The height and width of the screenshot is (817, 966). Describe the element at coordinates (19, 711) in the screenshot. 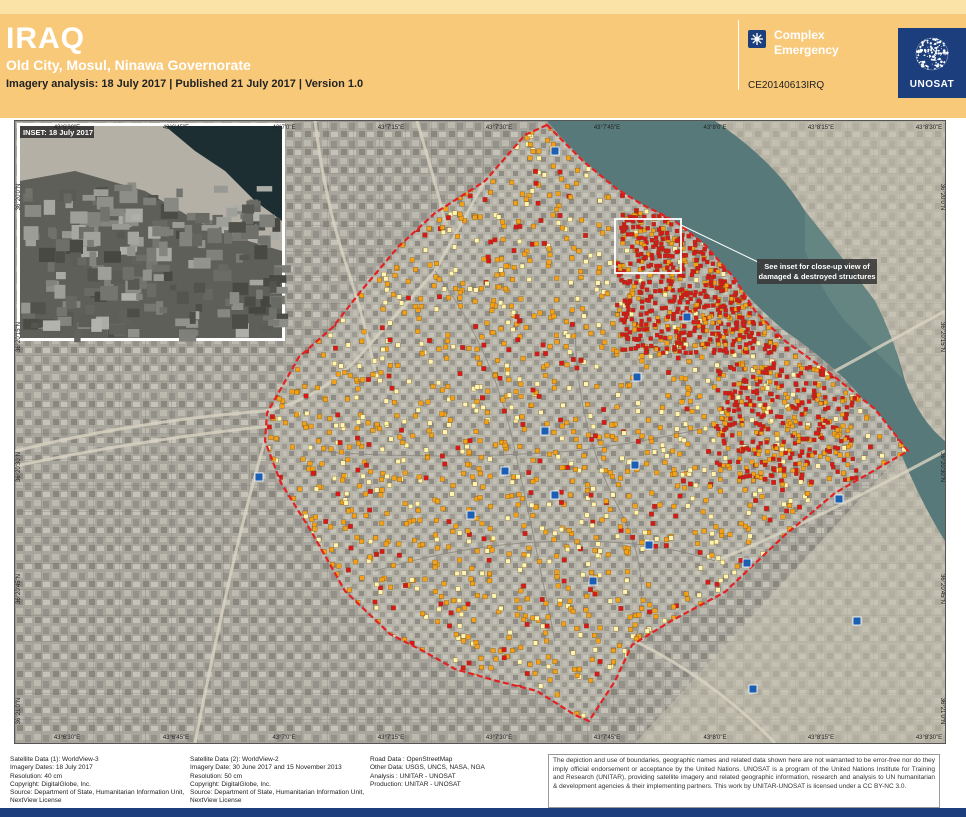

I see `coordinate-label: 36°21'0"N` at that location.